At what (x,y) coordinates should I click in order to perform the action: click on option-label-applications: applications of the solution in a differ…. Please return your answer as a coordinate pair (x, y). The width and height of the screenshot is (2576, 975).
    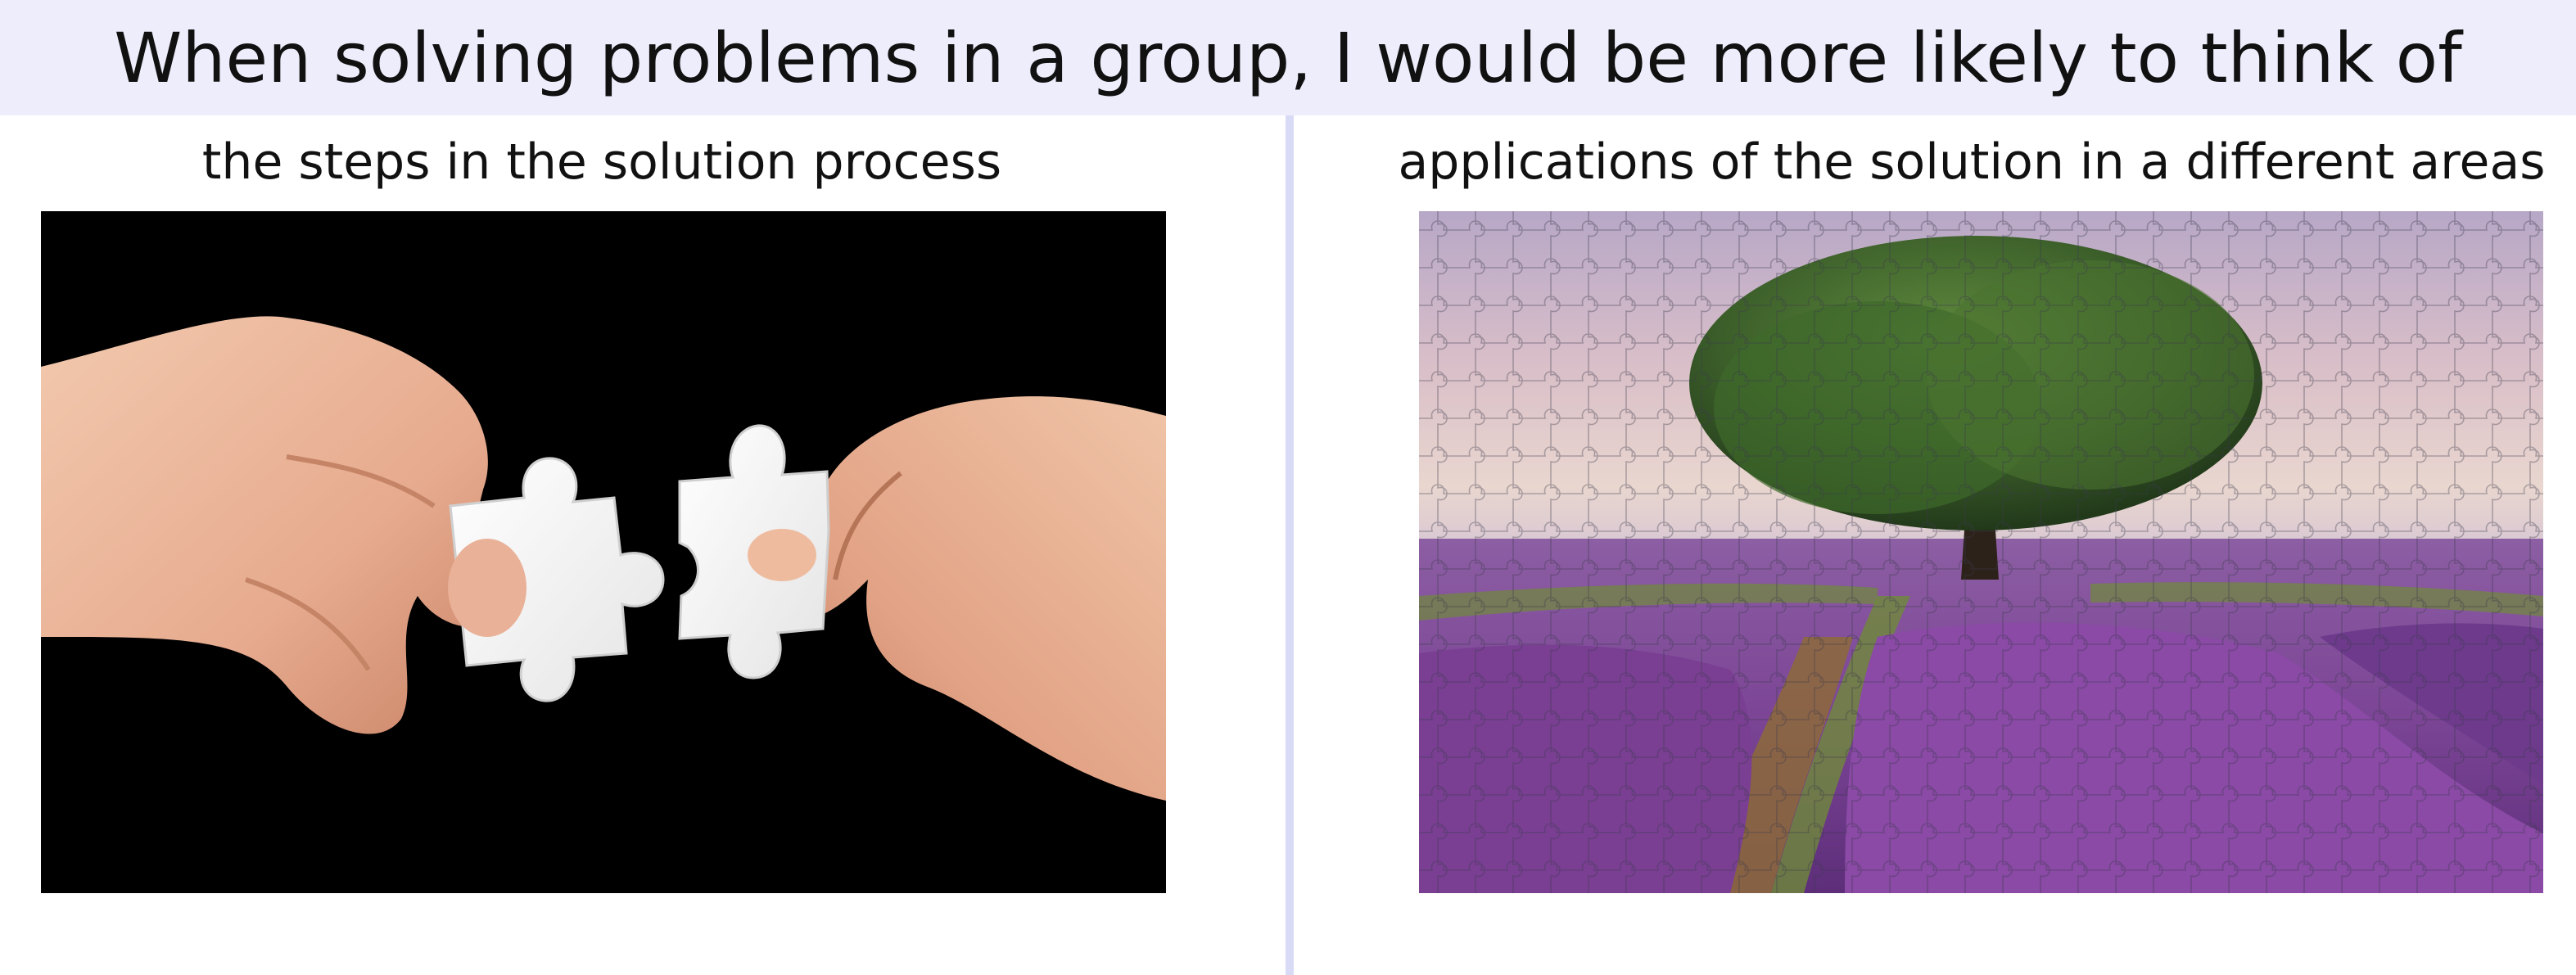
    Looking at the image, I should click on (1972, 162).